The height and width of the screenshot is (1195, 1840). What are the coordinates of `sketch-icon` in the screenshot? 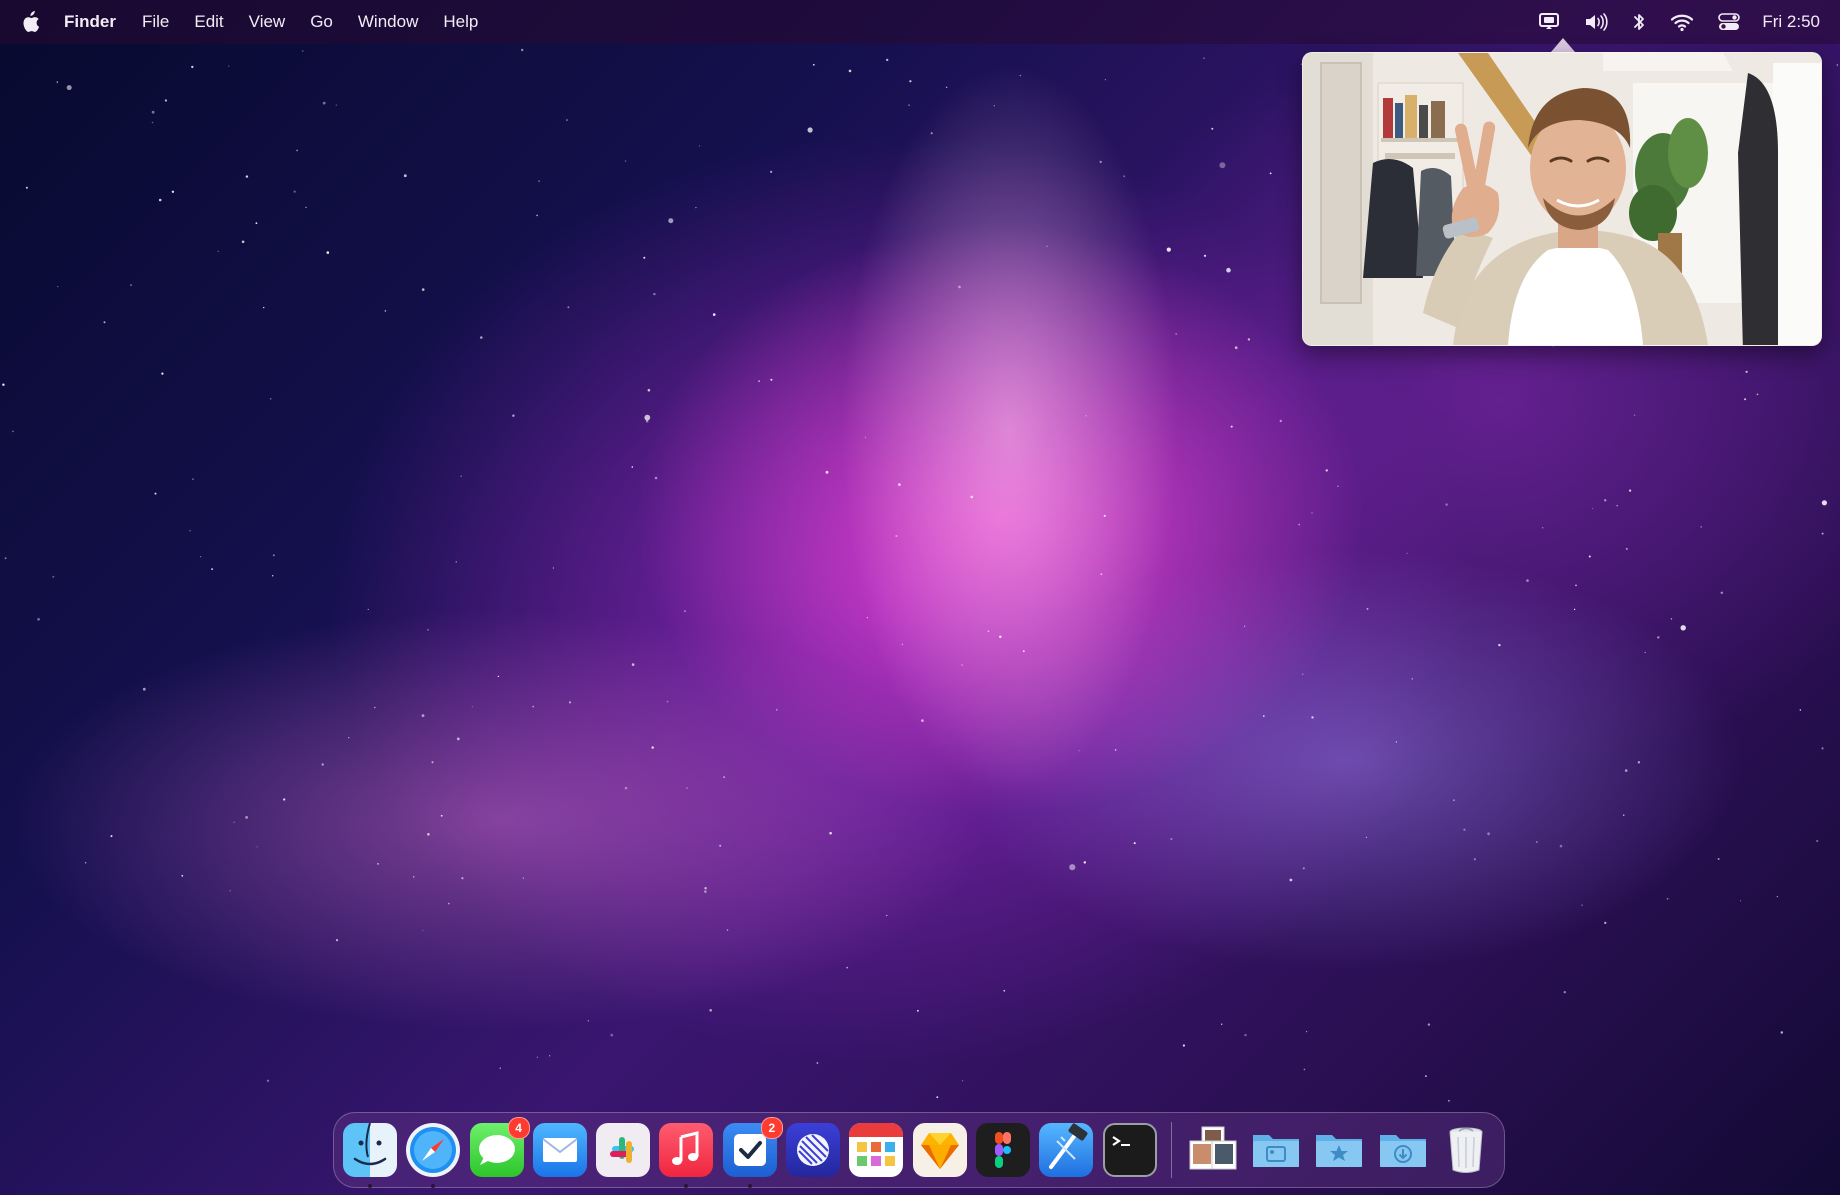 It's located at (939, 1150).